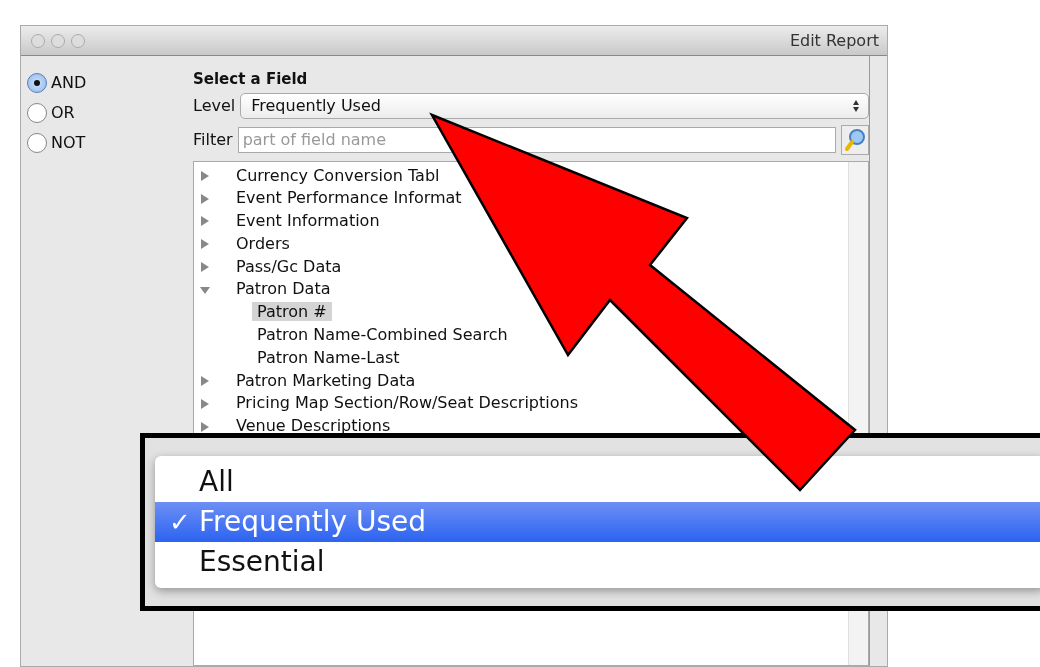  I want to click on tree-item: Patron Marketing Data, so click(308, 381).